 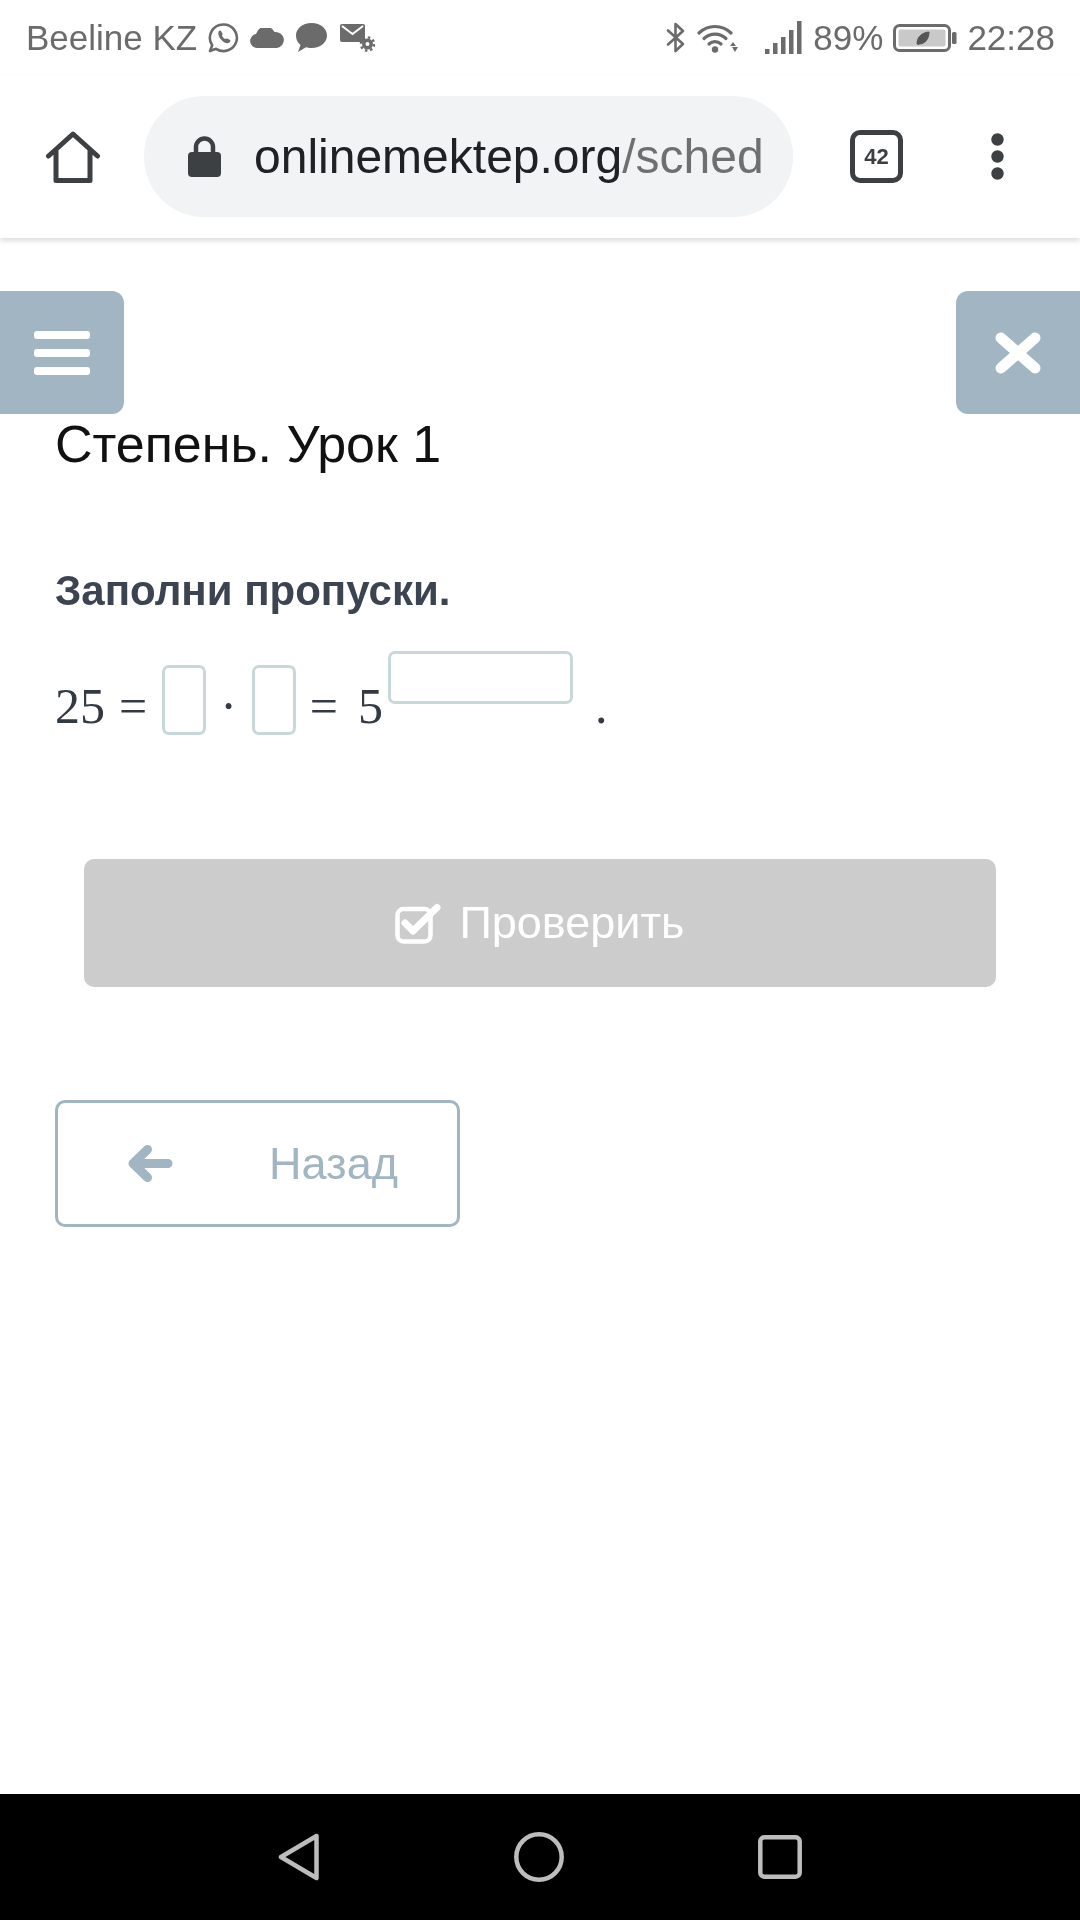 What do you see at coordinates (539, 1857) in the screenshot?
I see `circle-home-icon` at bounding box center [539, 1857].